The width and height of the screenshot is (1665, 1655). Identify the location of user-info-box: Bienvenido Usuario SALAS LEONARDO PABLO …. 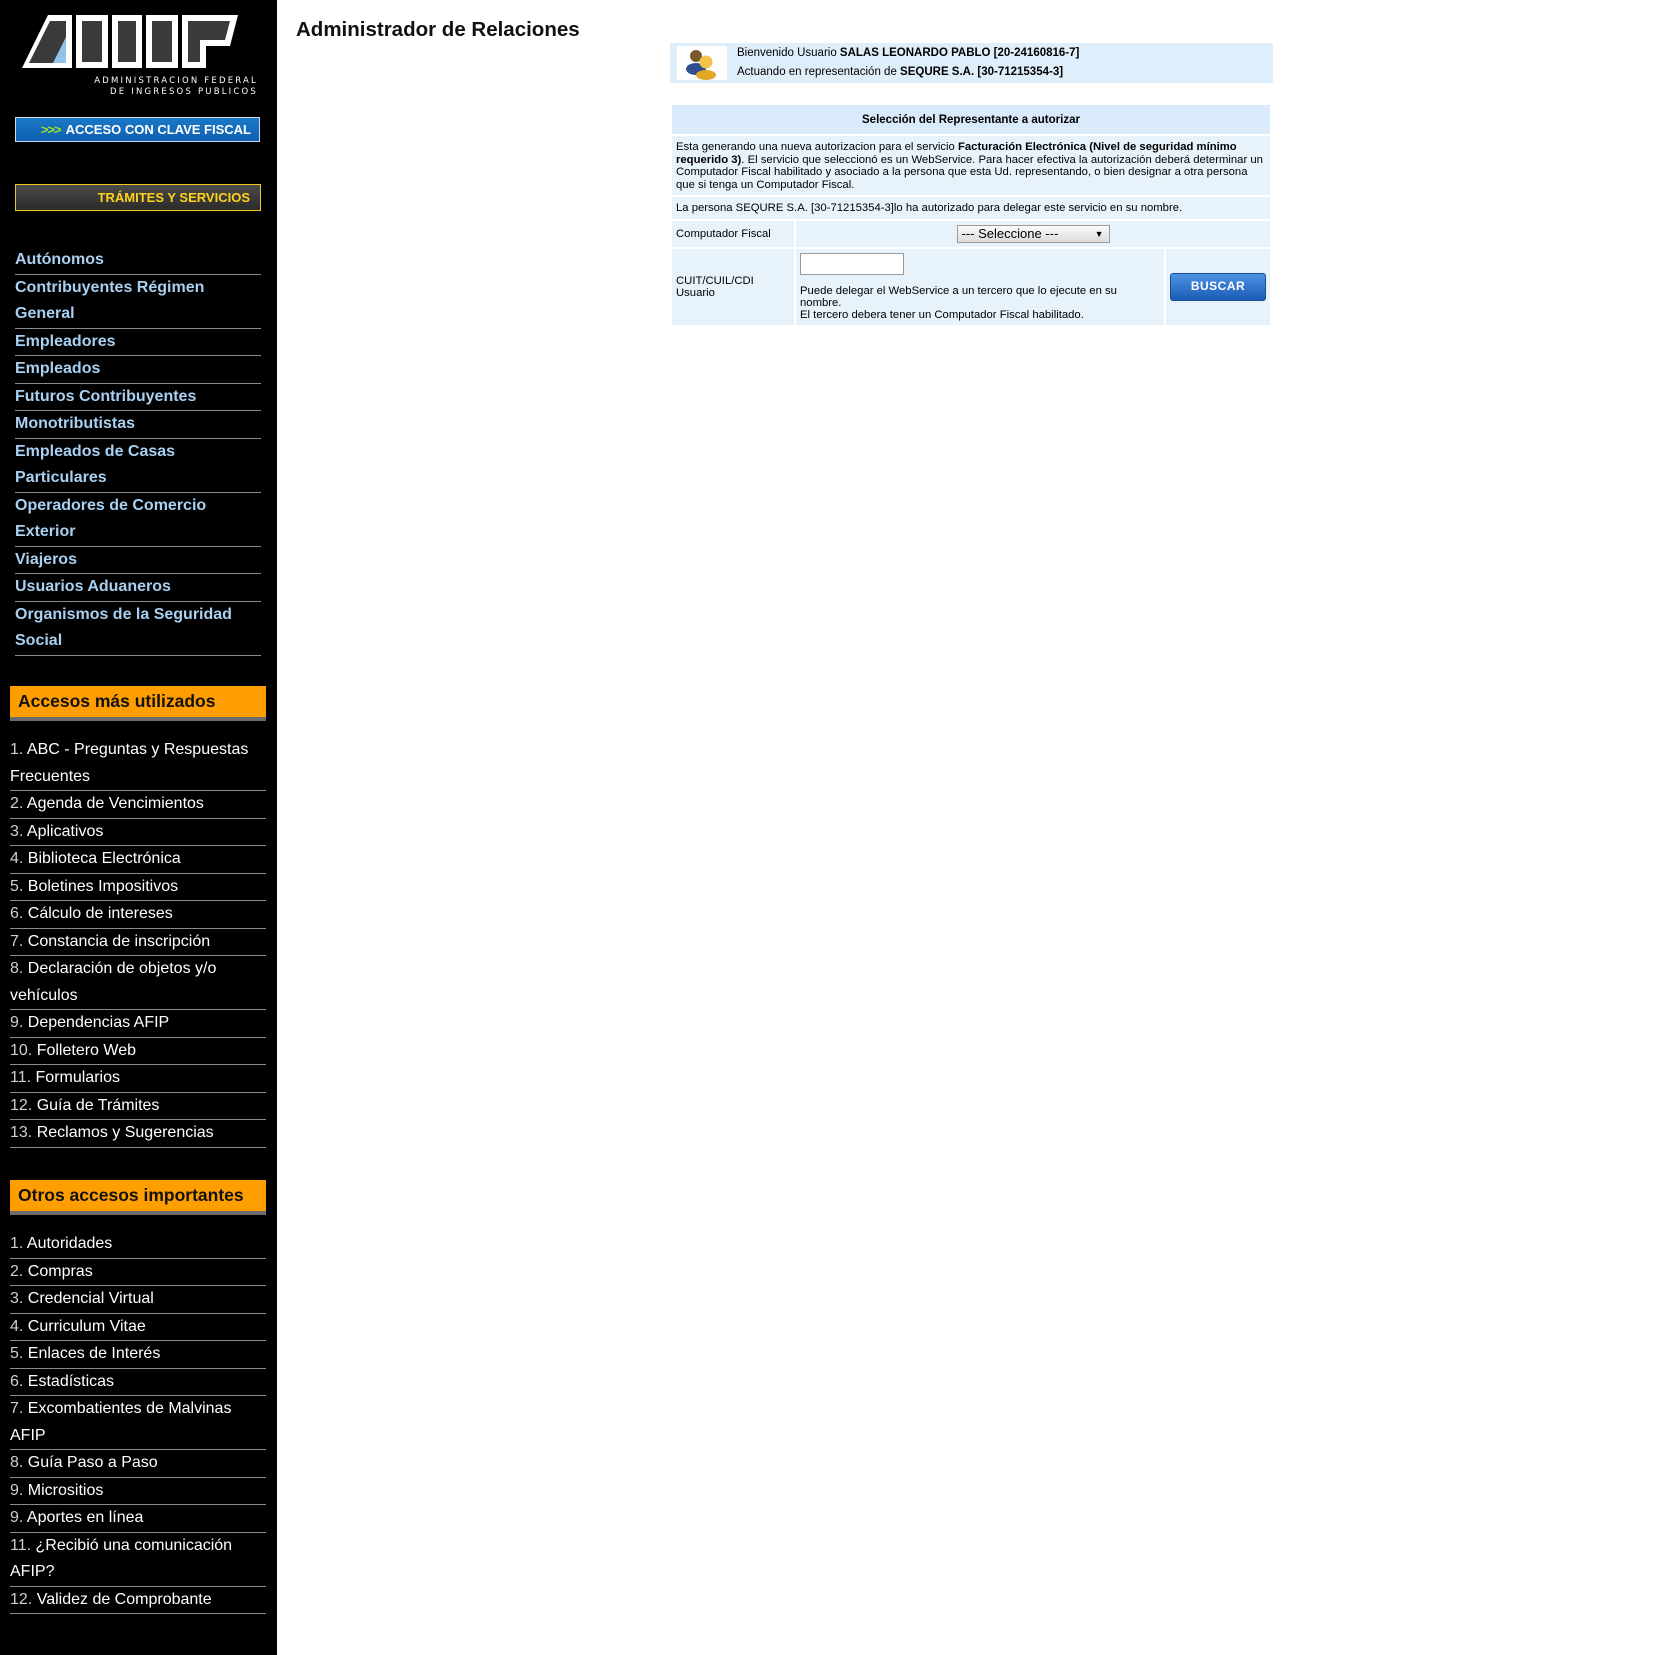
(971, 63).